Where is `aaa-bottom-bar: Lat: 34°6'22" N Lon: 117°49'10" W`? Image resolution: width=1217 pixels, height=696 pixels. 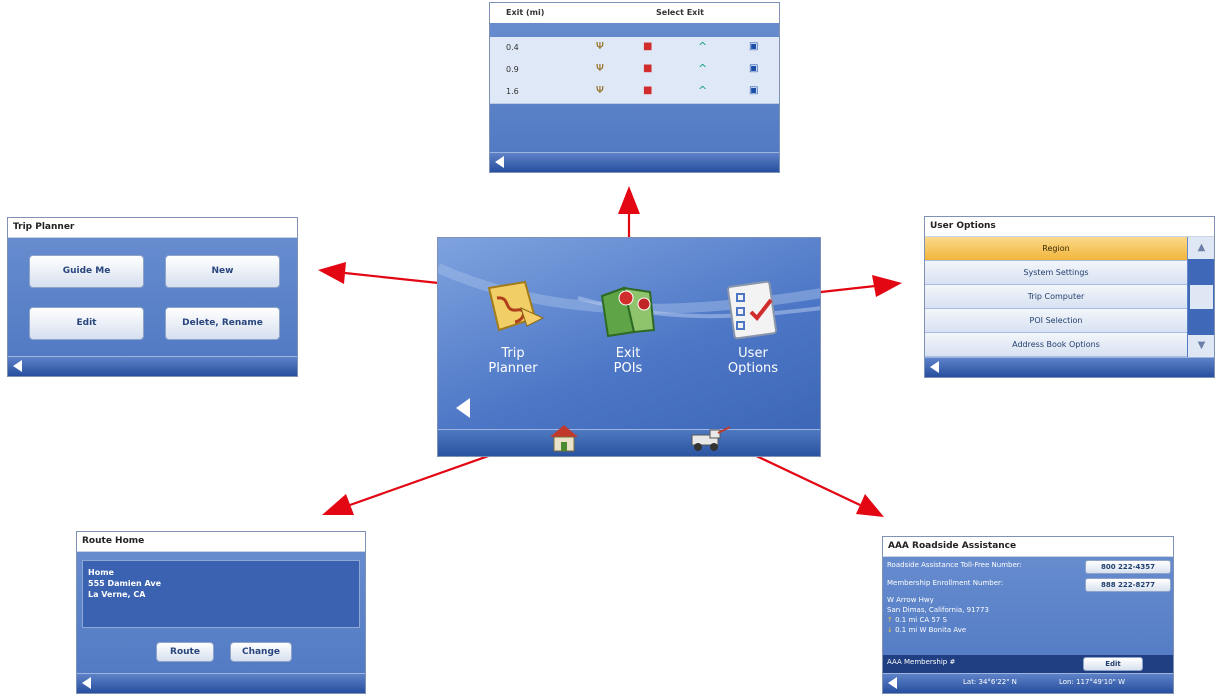
aaa-bottom-bar: Lat: 34°6'22" N Lon: 117°49'10" W is located at coordinates (1028, 683).